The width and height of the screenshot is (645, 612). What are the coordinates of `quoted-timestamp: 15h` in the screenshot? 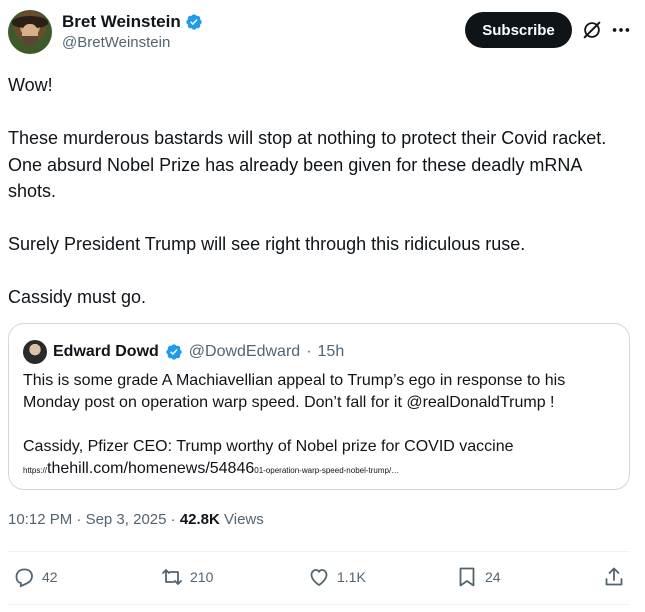 It's located at (331, 352).